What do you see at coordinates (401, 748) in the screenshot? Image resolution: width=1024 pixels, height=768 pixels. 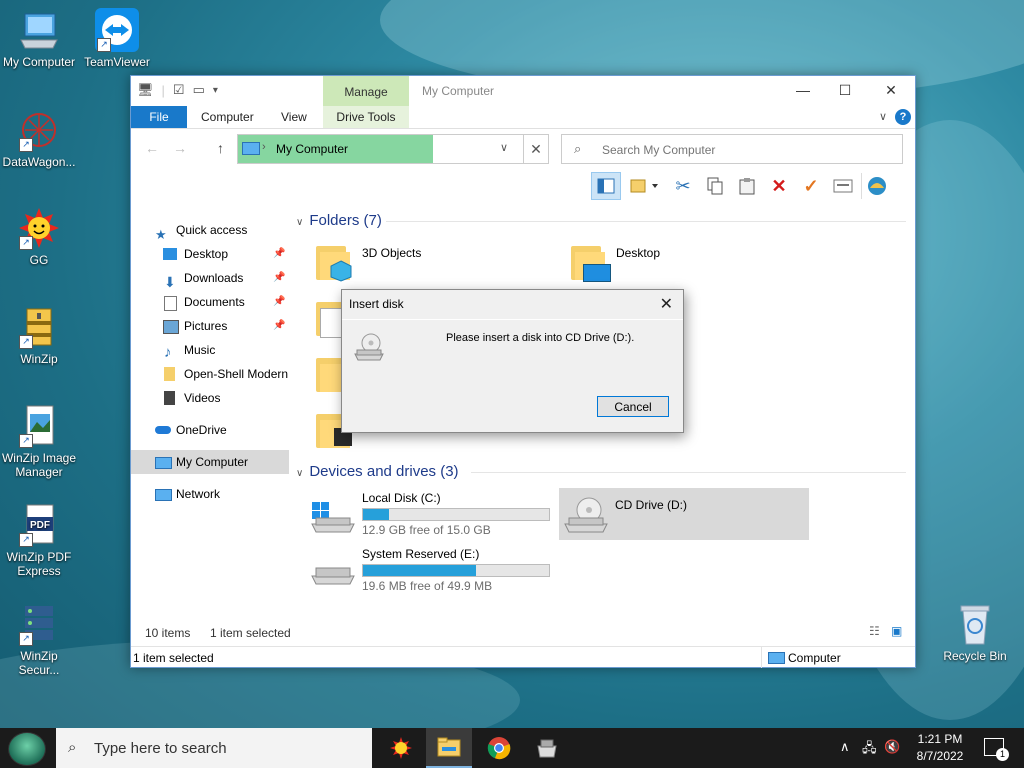 I see `taskbar-app-gg` at bounding box center [401, 748].